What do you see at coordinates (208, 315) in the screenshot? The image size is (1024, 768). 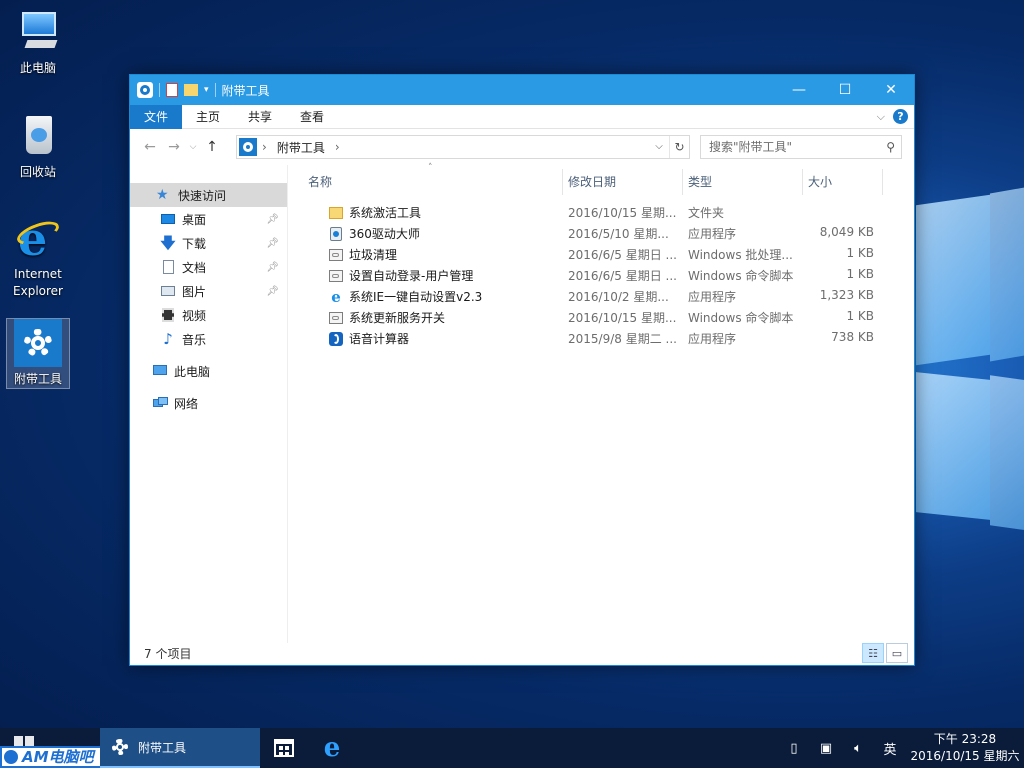 I see `nav-videos: 视频` at bounding box center [208, 315].